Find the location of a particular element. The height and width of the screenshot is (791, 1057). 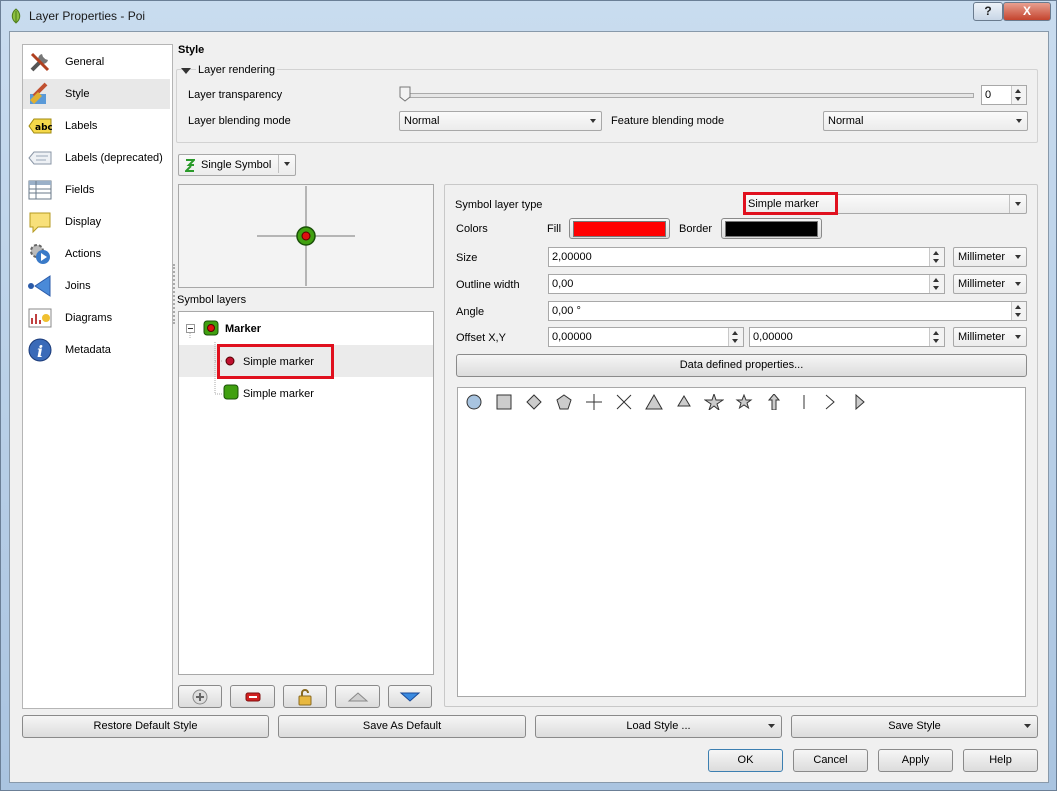

border-color-swatch is located at coordinates (771, 229).